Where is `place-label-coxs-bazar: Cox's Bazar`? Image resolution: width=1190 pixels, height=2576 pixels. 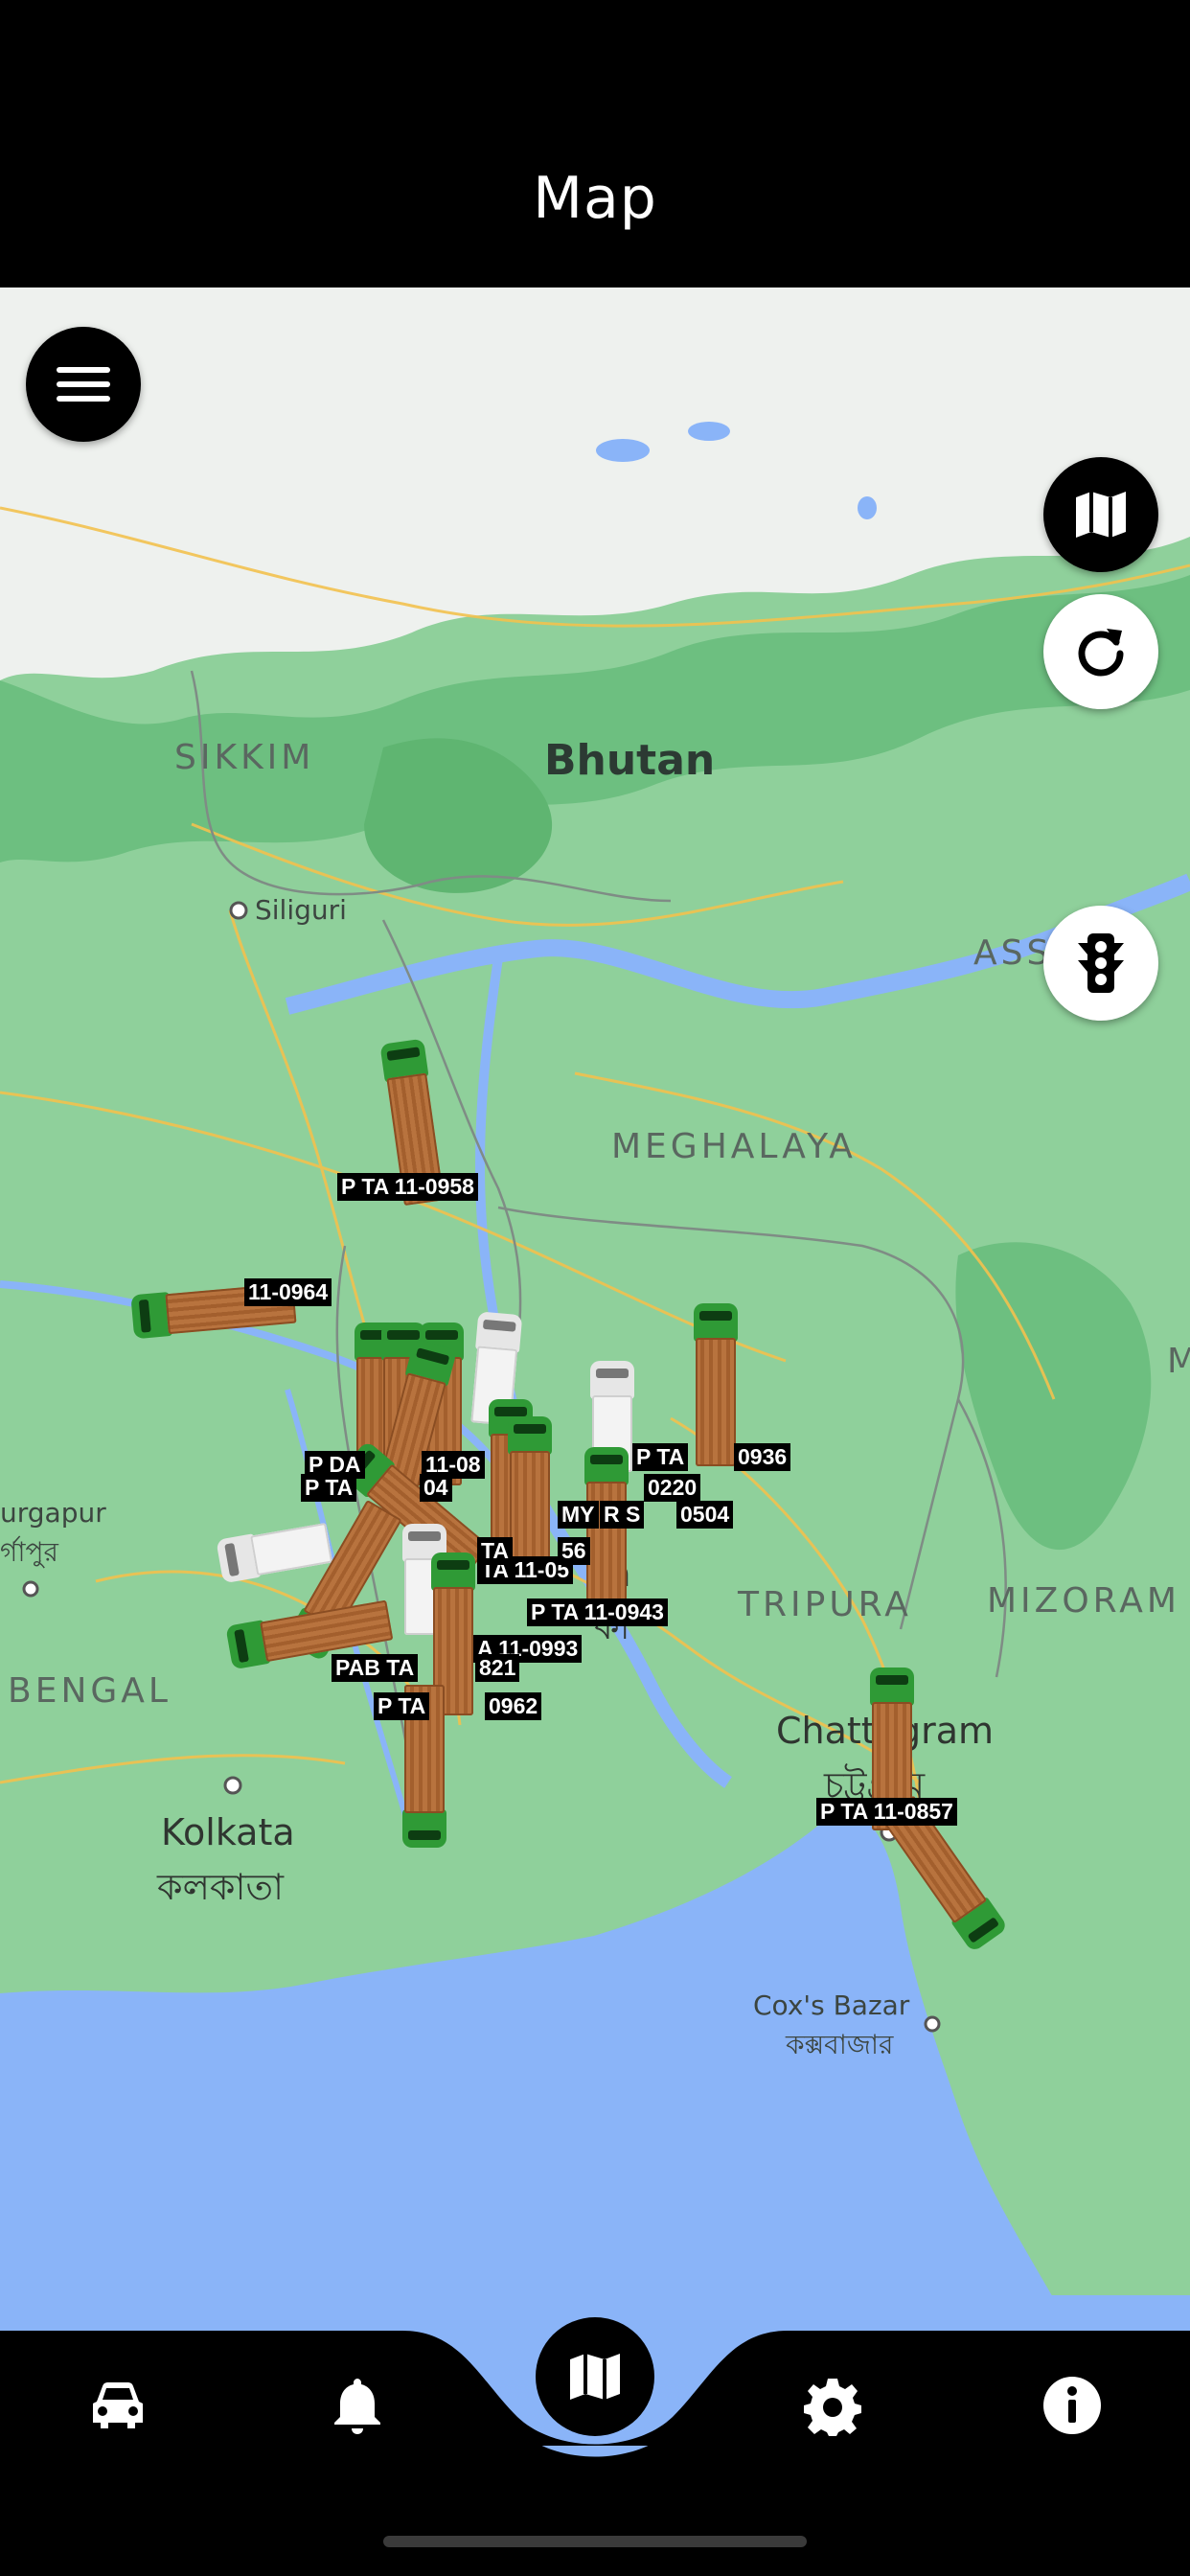
place-label-coxs-bazar: Cox's Bazar is located at coordinates (832, 2005).